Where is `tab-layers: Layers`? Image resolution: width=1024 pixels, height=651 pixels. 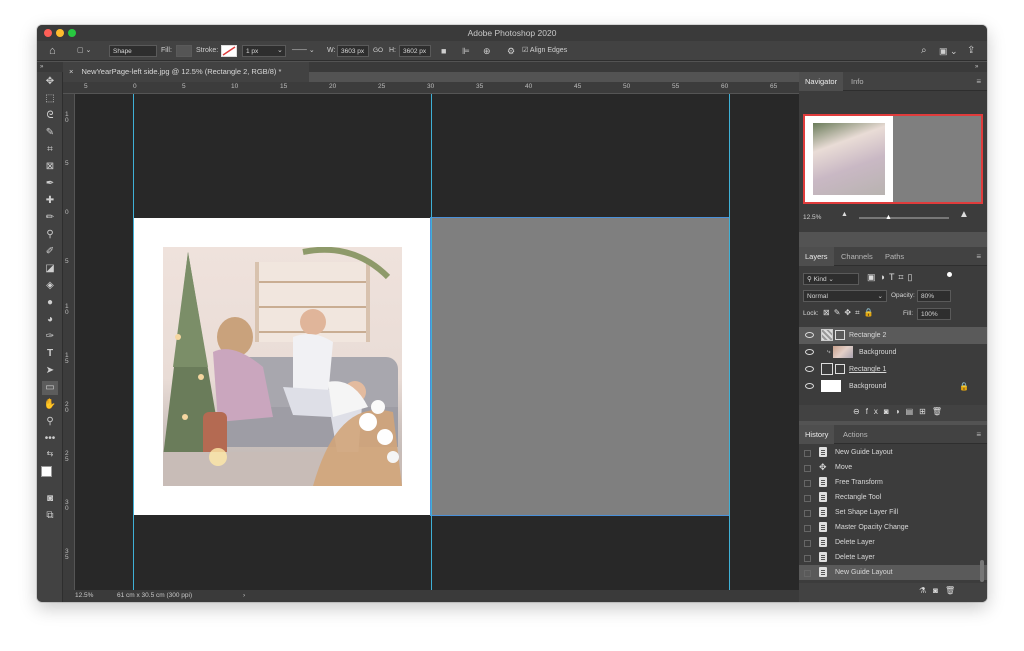 tab-layers: Layers is located at coordinates (816, 256).